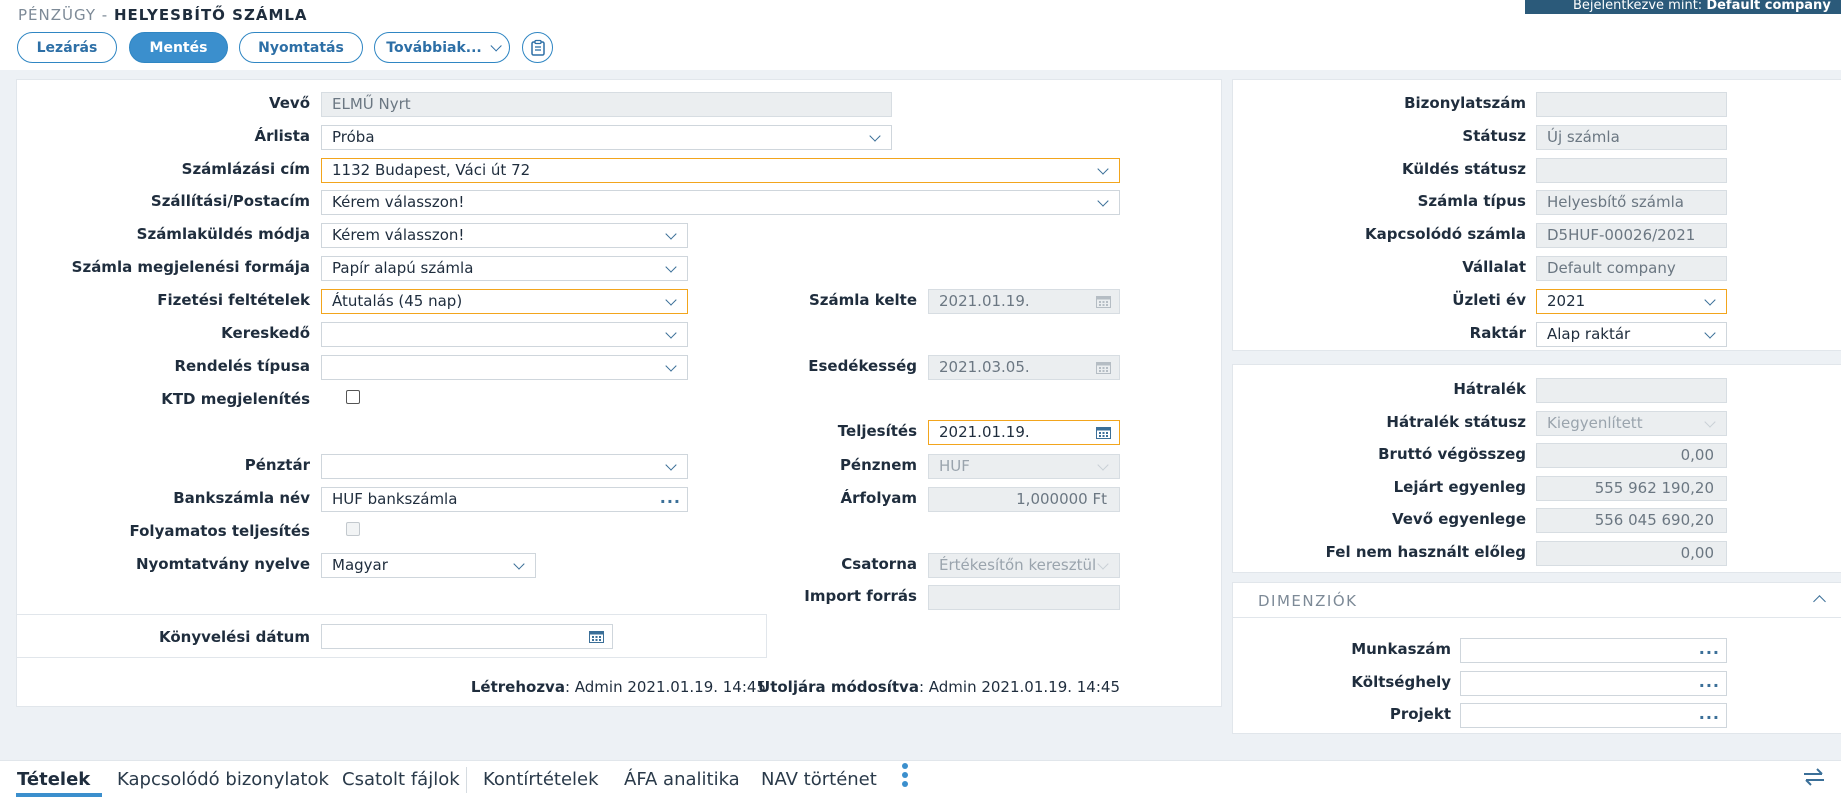 The height and width of the screenshot is (806, 1841). I want to click on import-source-field, so click(1024, 597).